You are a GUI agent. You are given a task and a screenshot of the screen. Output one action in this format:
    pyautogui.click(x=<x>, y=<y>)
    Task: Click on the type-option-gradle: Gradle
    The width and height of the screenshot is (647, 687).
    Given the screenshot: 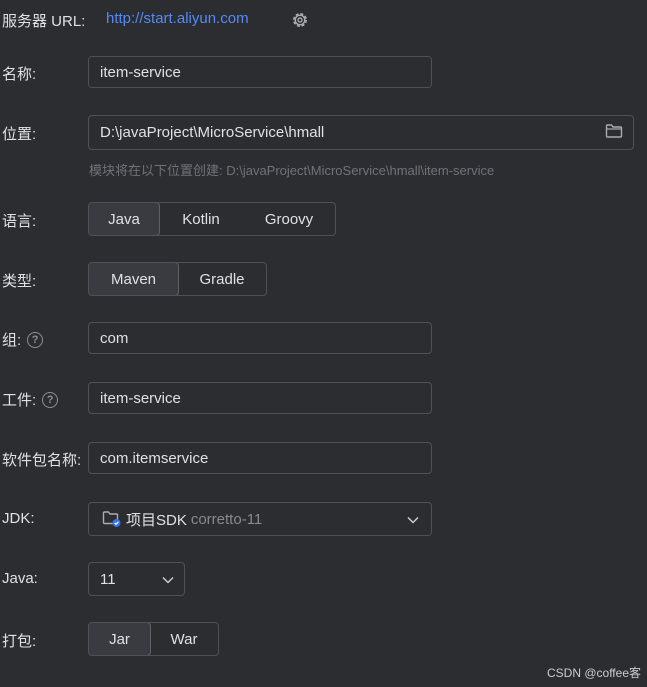 What is the action you would take?
    pyautogui.click(x=222, y=279)
    